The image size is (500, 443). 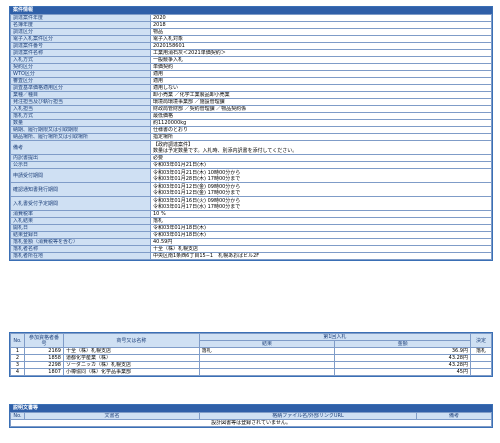 I want to click on bid-row: 3 2298 ソーダニッカ（株）札幌支店 43.28円, so click(x=251, y=365).